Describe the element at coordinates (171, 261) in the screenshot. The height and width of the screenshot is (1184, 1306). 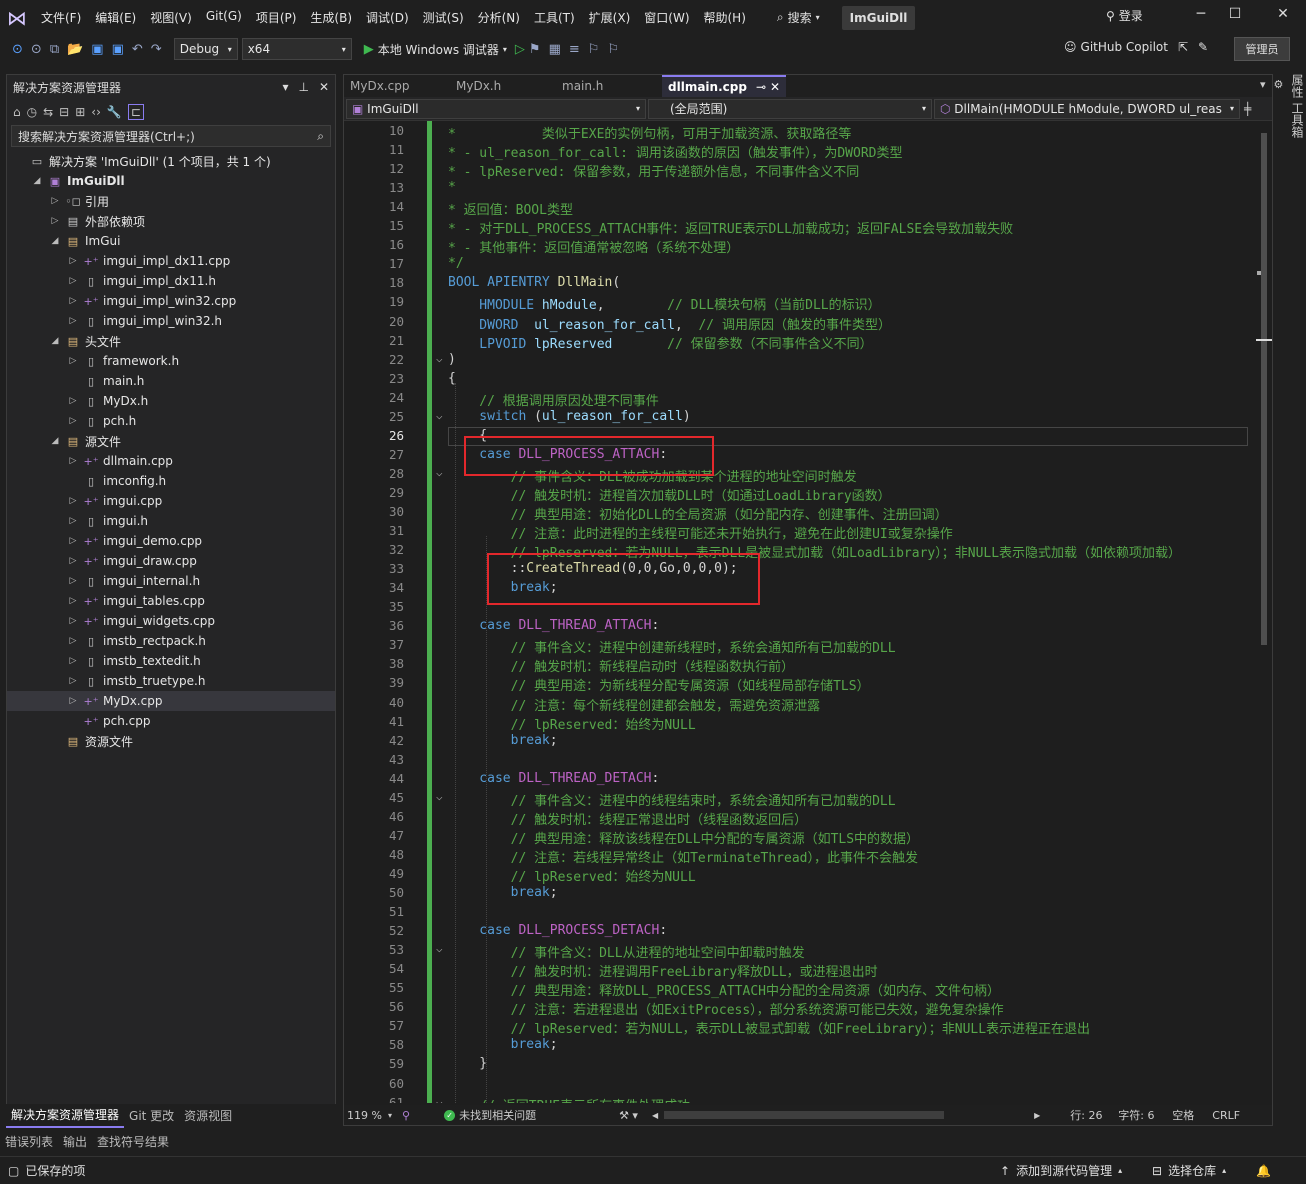
I see `tree-item: ▷ +⁺ imgui_impl_dx11.cpp` at that location.